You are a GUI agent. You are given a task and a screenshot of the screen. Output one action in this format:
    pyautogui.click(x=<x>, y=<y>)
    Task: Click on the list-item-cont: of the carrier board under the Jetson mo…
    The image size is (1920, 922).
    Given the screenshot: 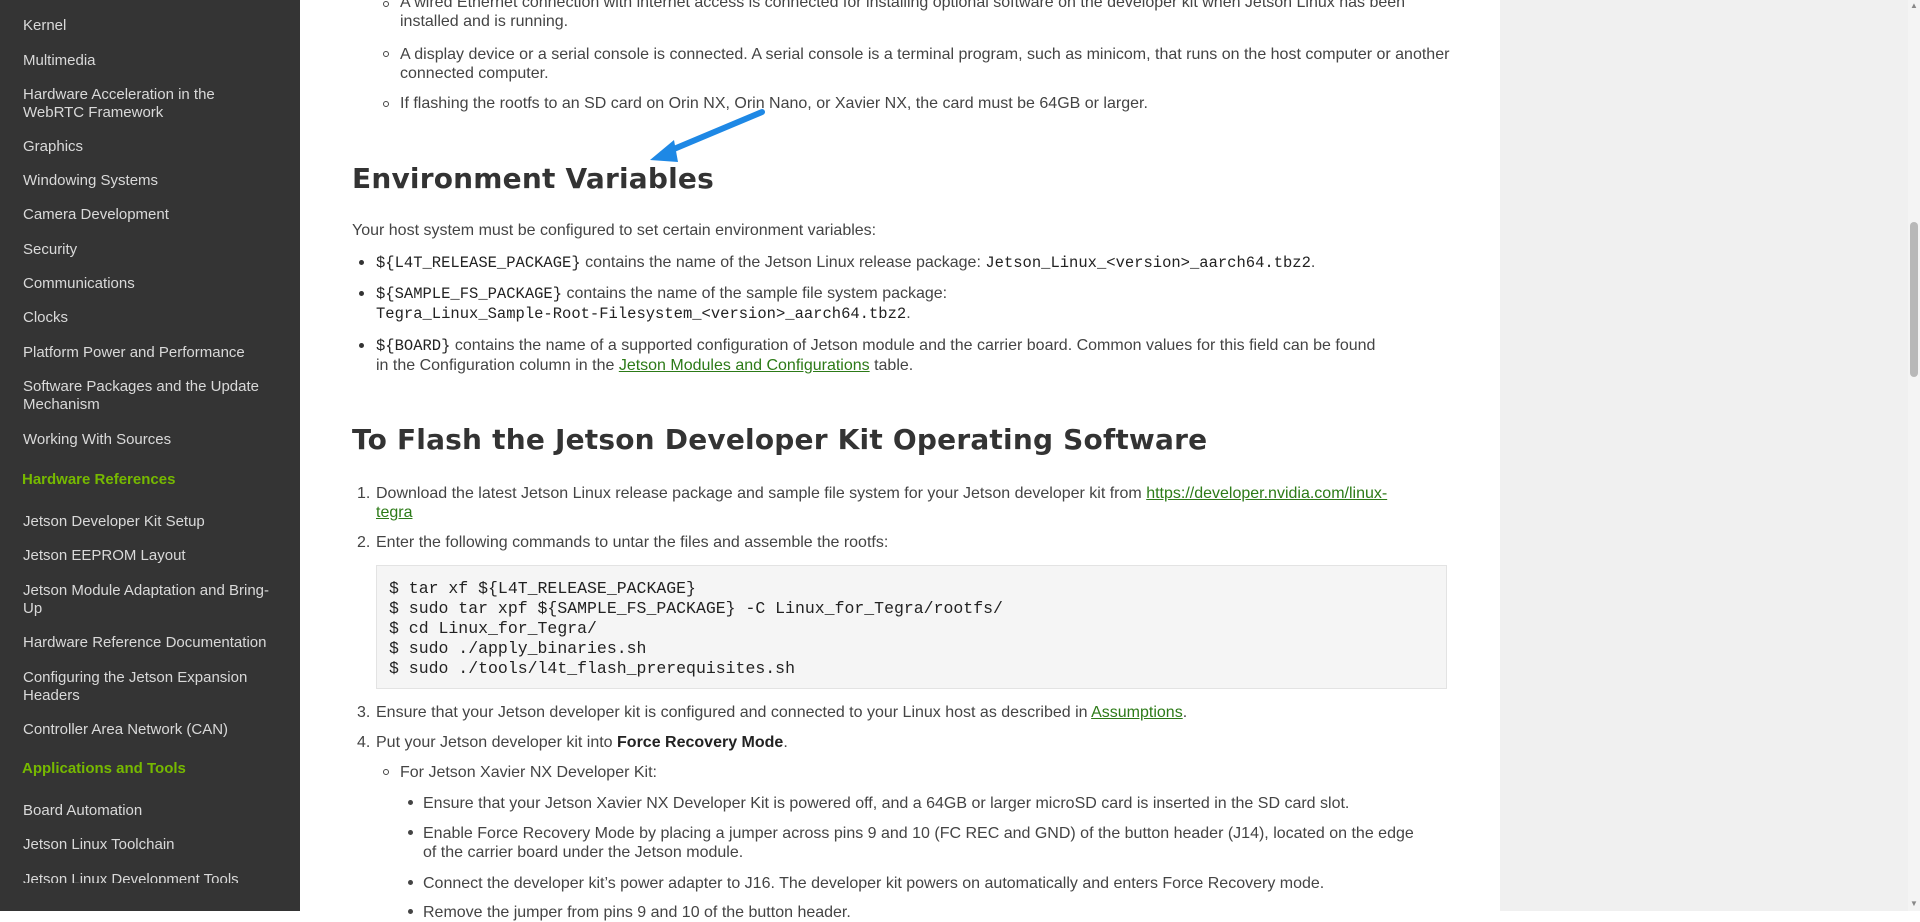 What is the action you would take?
    pyautogui.click(x=583, y=852)
    